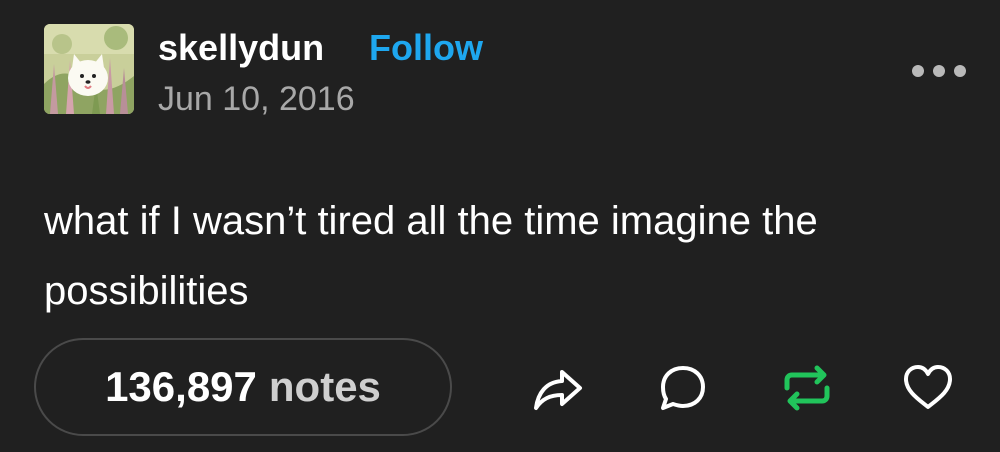 Image resolution: width=1000 pixels, height=452 pixels. I want to click on more-options-icon, so click(939, 71).